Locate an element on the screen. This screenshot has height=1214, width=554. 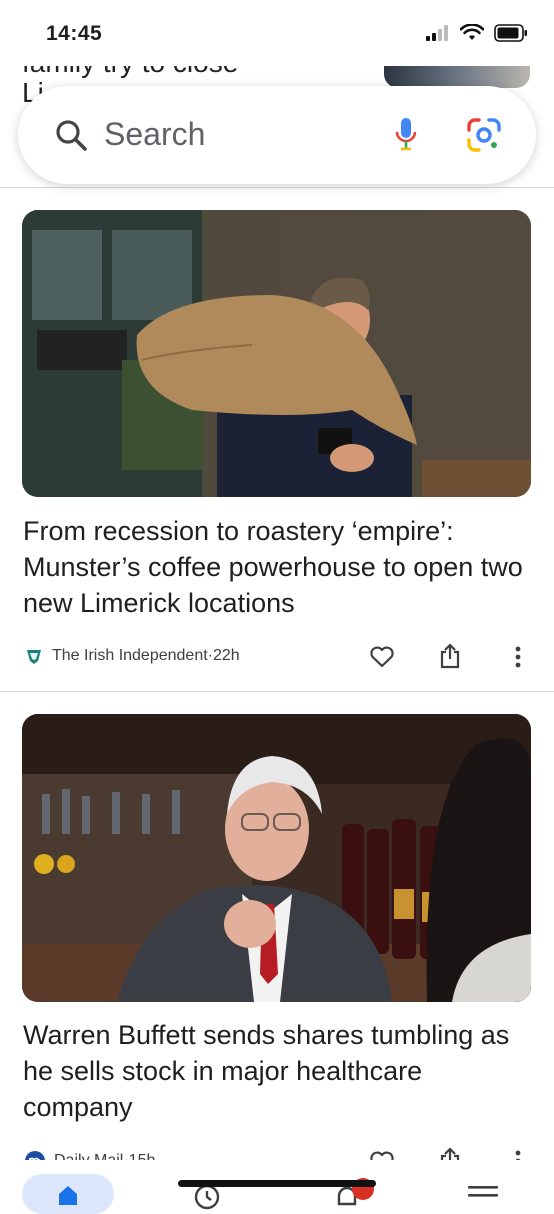
search-icon is located at coordinates (71, 135).